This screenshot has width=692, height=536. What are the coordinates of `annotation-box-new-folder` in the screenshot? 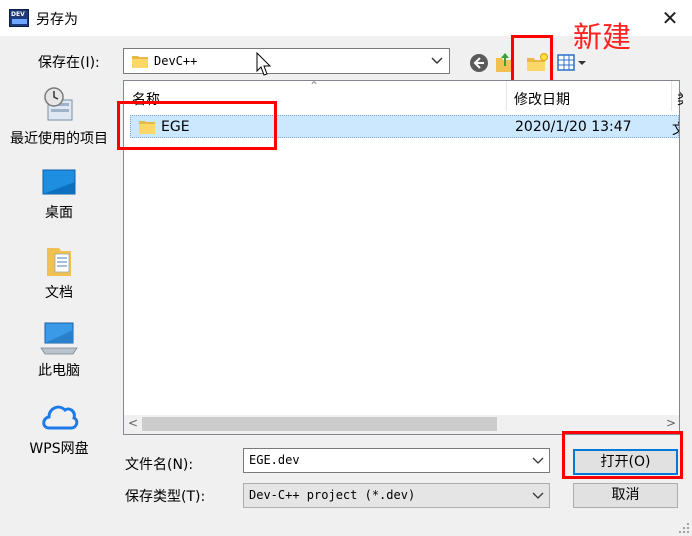 It's located at (532, 59).